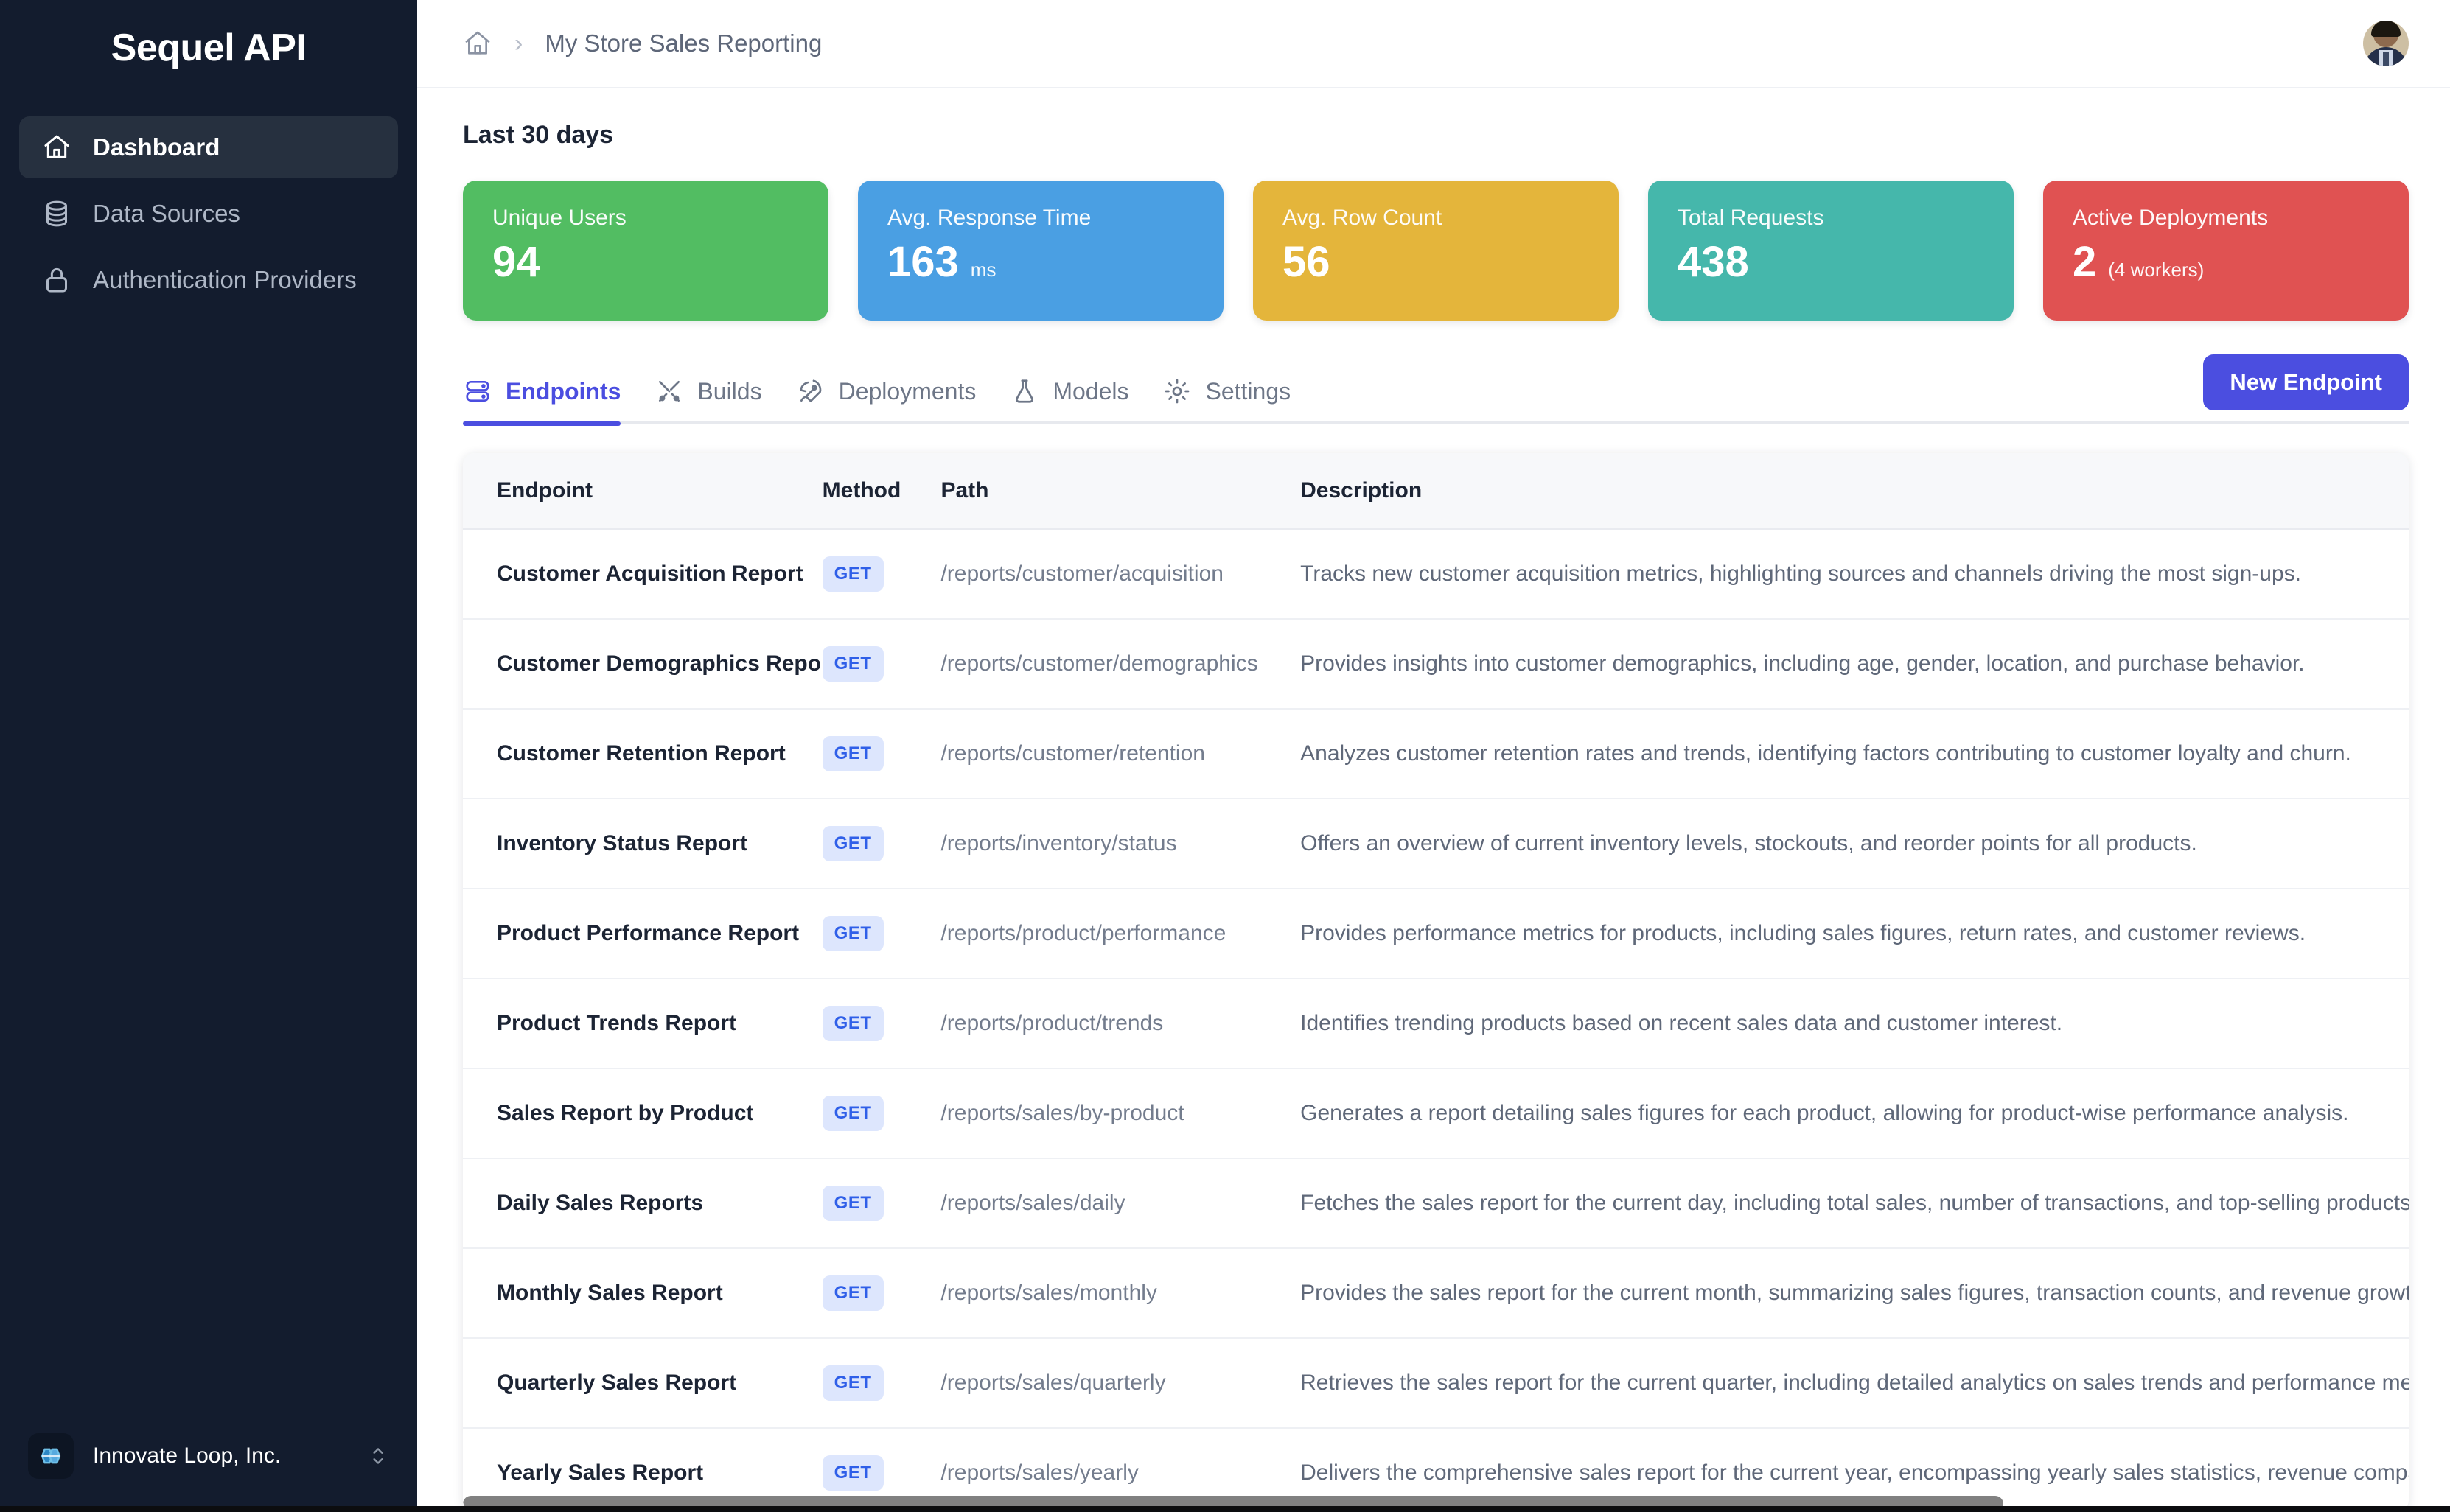 The width and height of the screenshot is (2450, 1512). I want to click on cell-endpoint: Customer Retention Report, so click(643, 754).